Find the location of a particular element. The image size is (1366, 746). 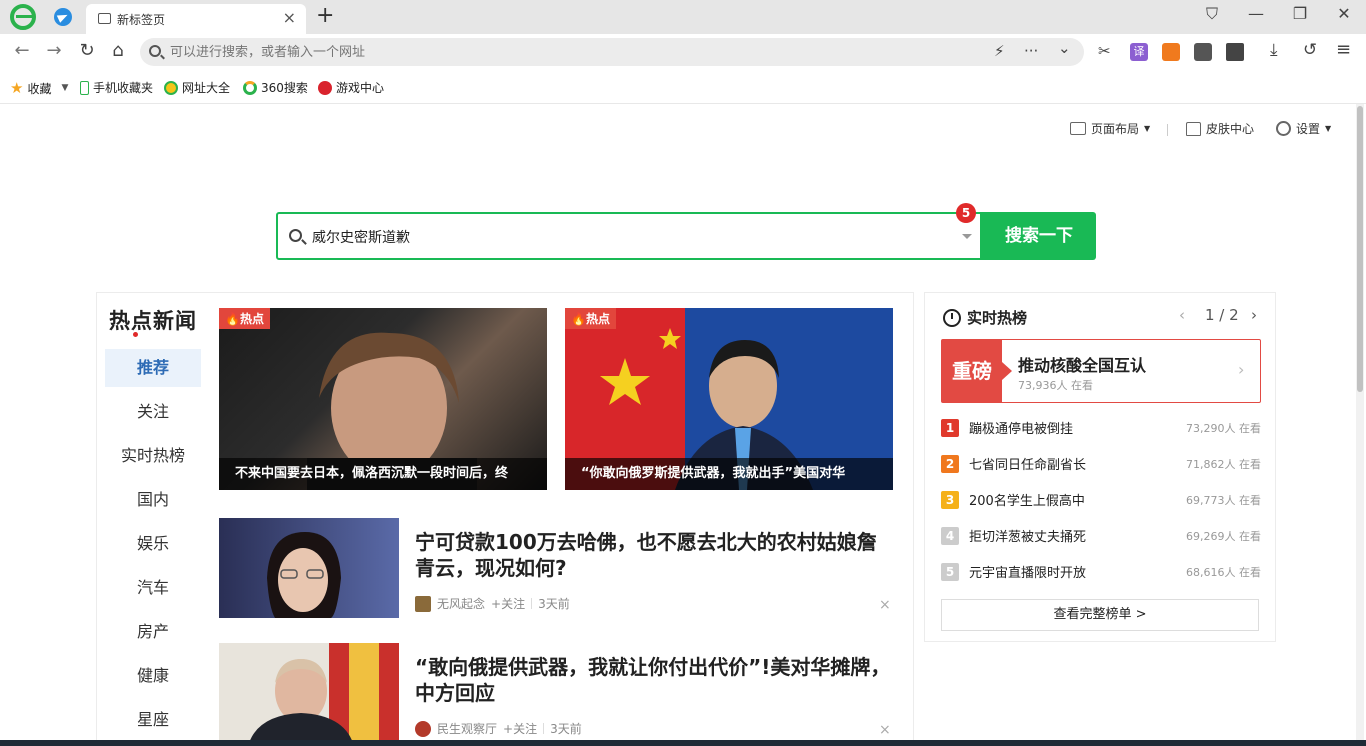

rank-badge: 2 is located at coordinates (950, 464).